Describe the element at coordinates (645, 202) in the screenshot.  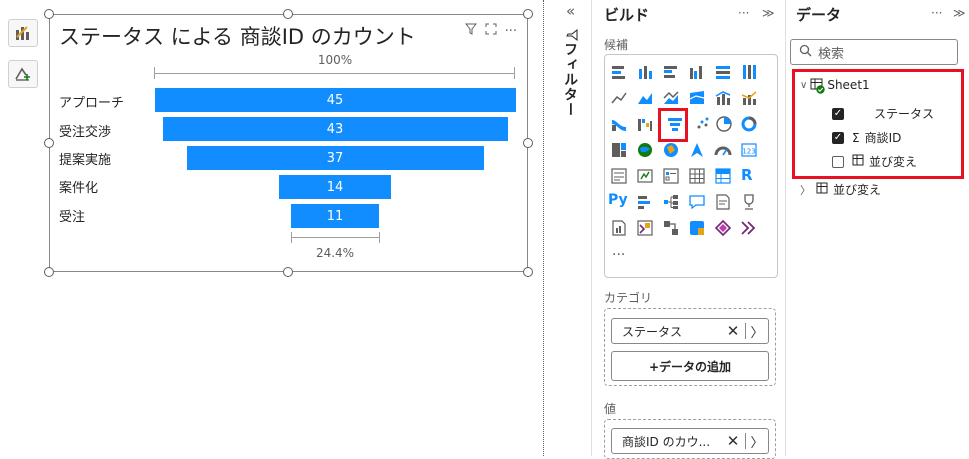
I see `key-influencers-icon` at that location.